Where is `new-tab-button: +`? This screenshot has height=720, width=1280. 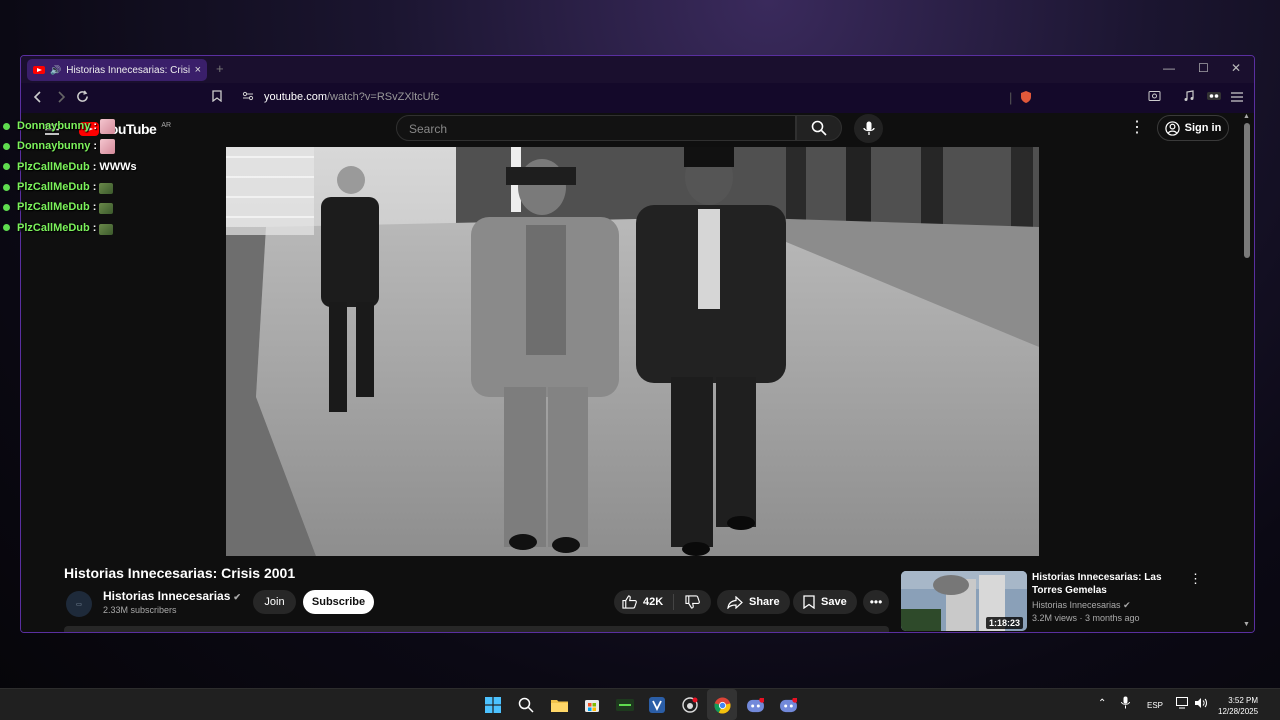 new-tab-button: + is located at coordinates (220, 68).